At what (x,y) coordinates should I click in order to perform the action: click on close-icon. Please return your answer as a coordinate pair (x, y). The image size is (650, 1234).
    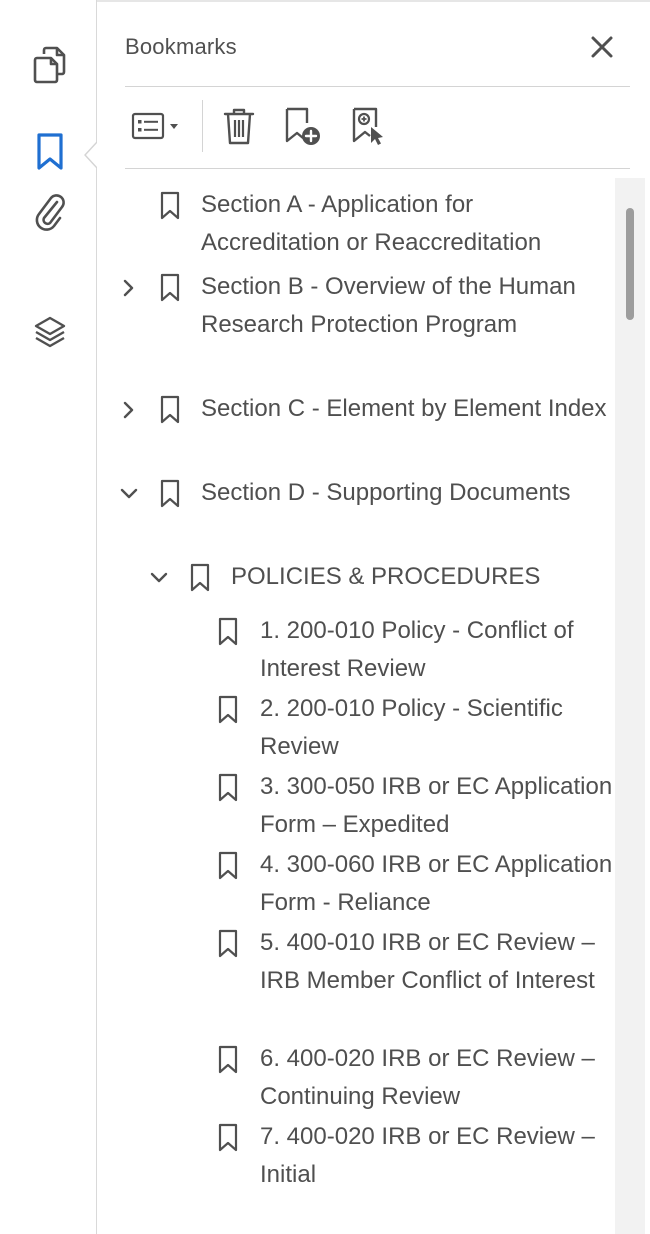
    Looking at the image, I should click on (602, 51).